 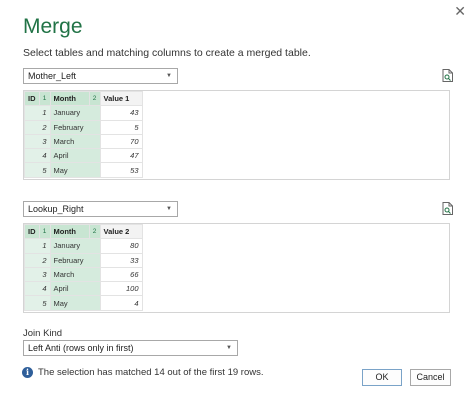 I want to click on cell-value: 47, so click(x=121, y=156).